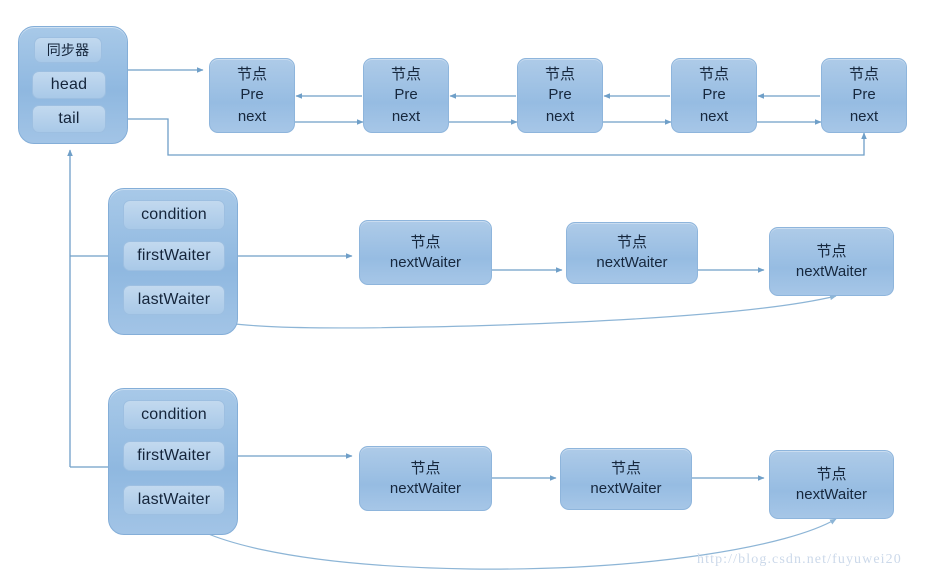 The height and width of the screenshot is (578, 931). I want to click on clh-node-2-title: 节点, so click(405, 73).